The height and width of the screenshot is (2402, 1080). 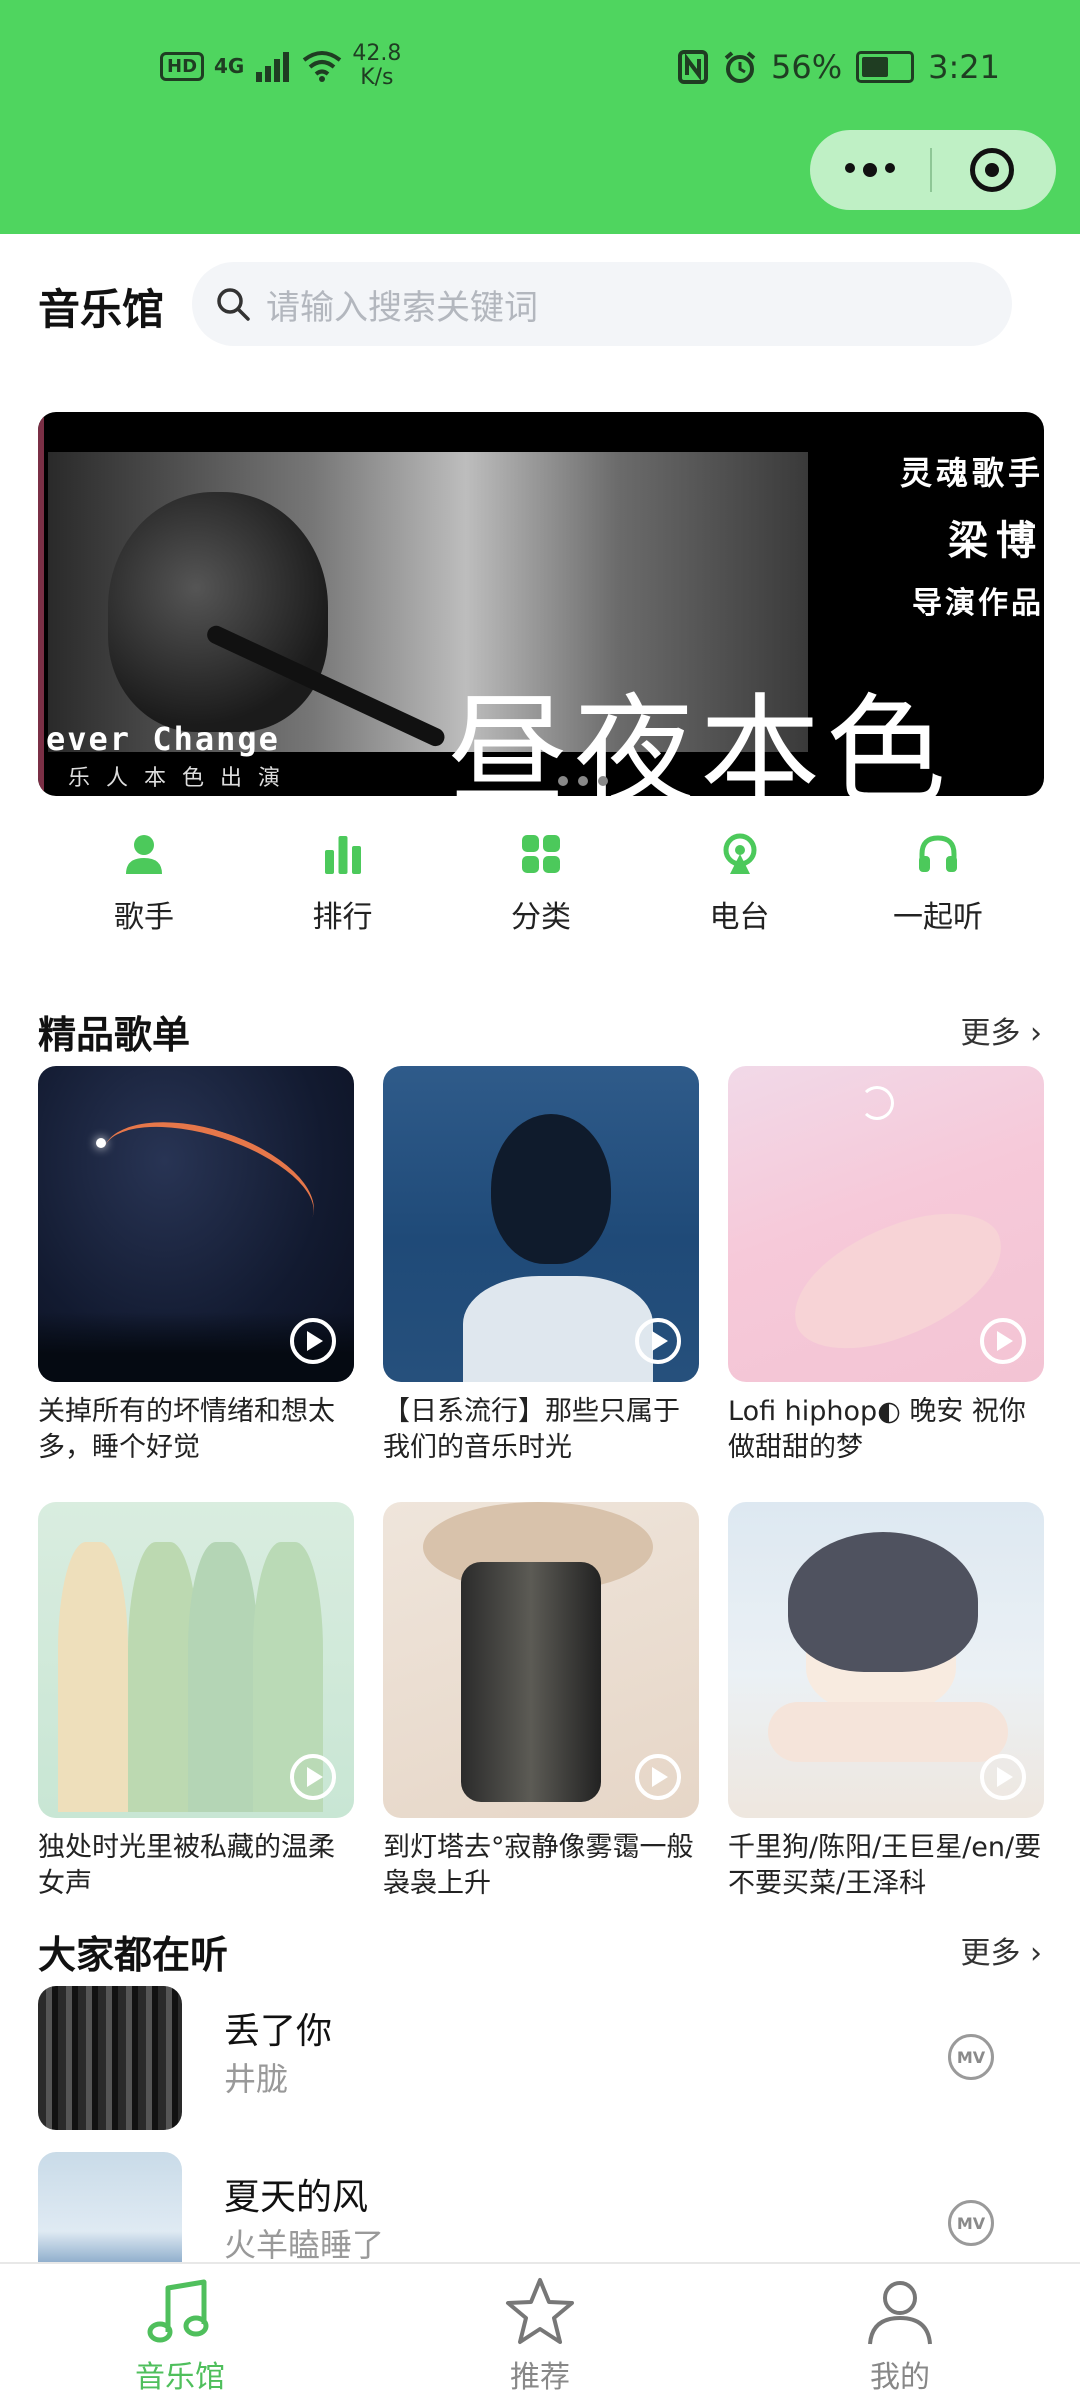 I want to click on quick-entry-label: 电台, so click(x=739, y=917).